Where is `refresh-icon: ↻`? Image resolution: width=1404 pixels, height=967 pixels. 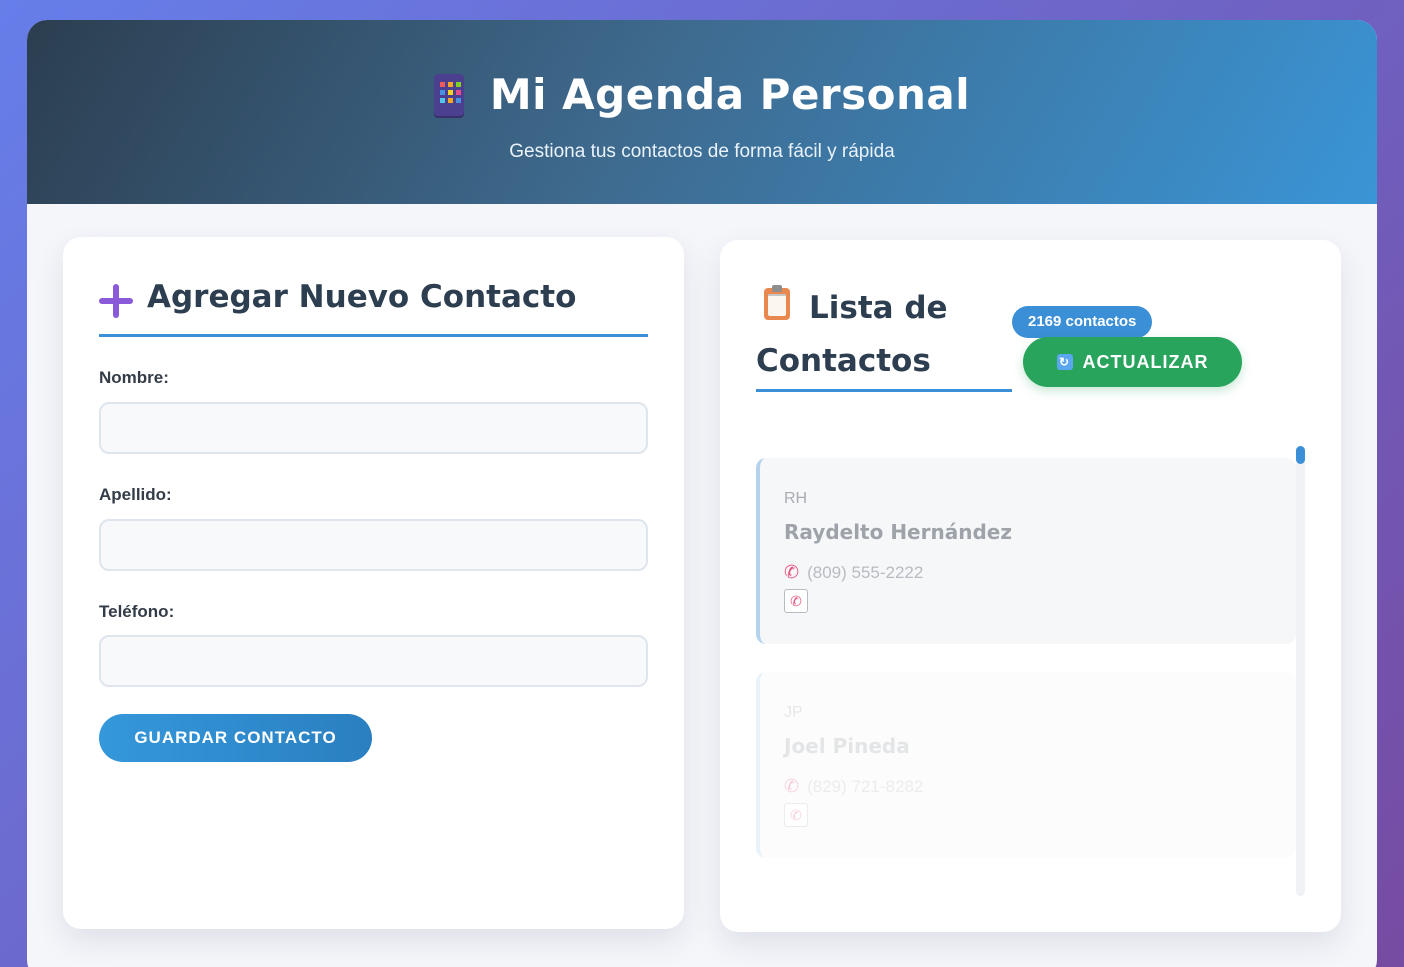 refresh-icon: ↻ is located at coordinates (1064, 362).